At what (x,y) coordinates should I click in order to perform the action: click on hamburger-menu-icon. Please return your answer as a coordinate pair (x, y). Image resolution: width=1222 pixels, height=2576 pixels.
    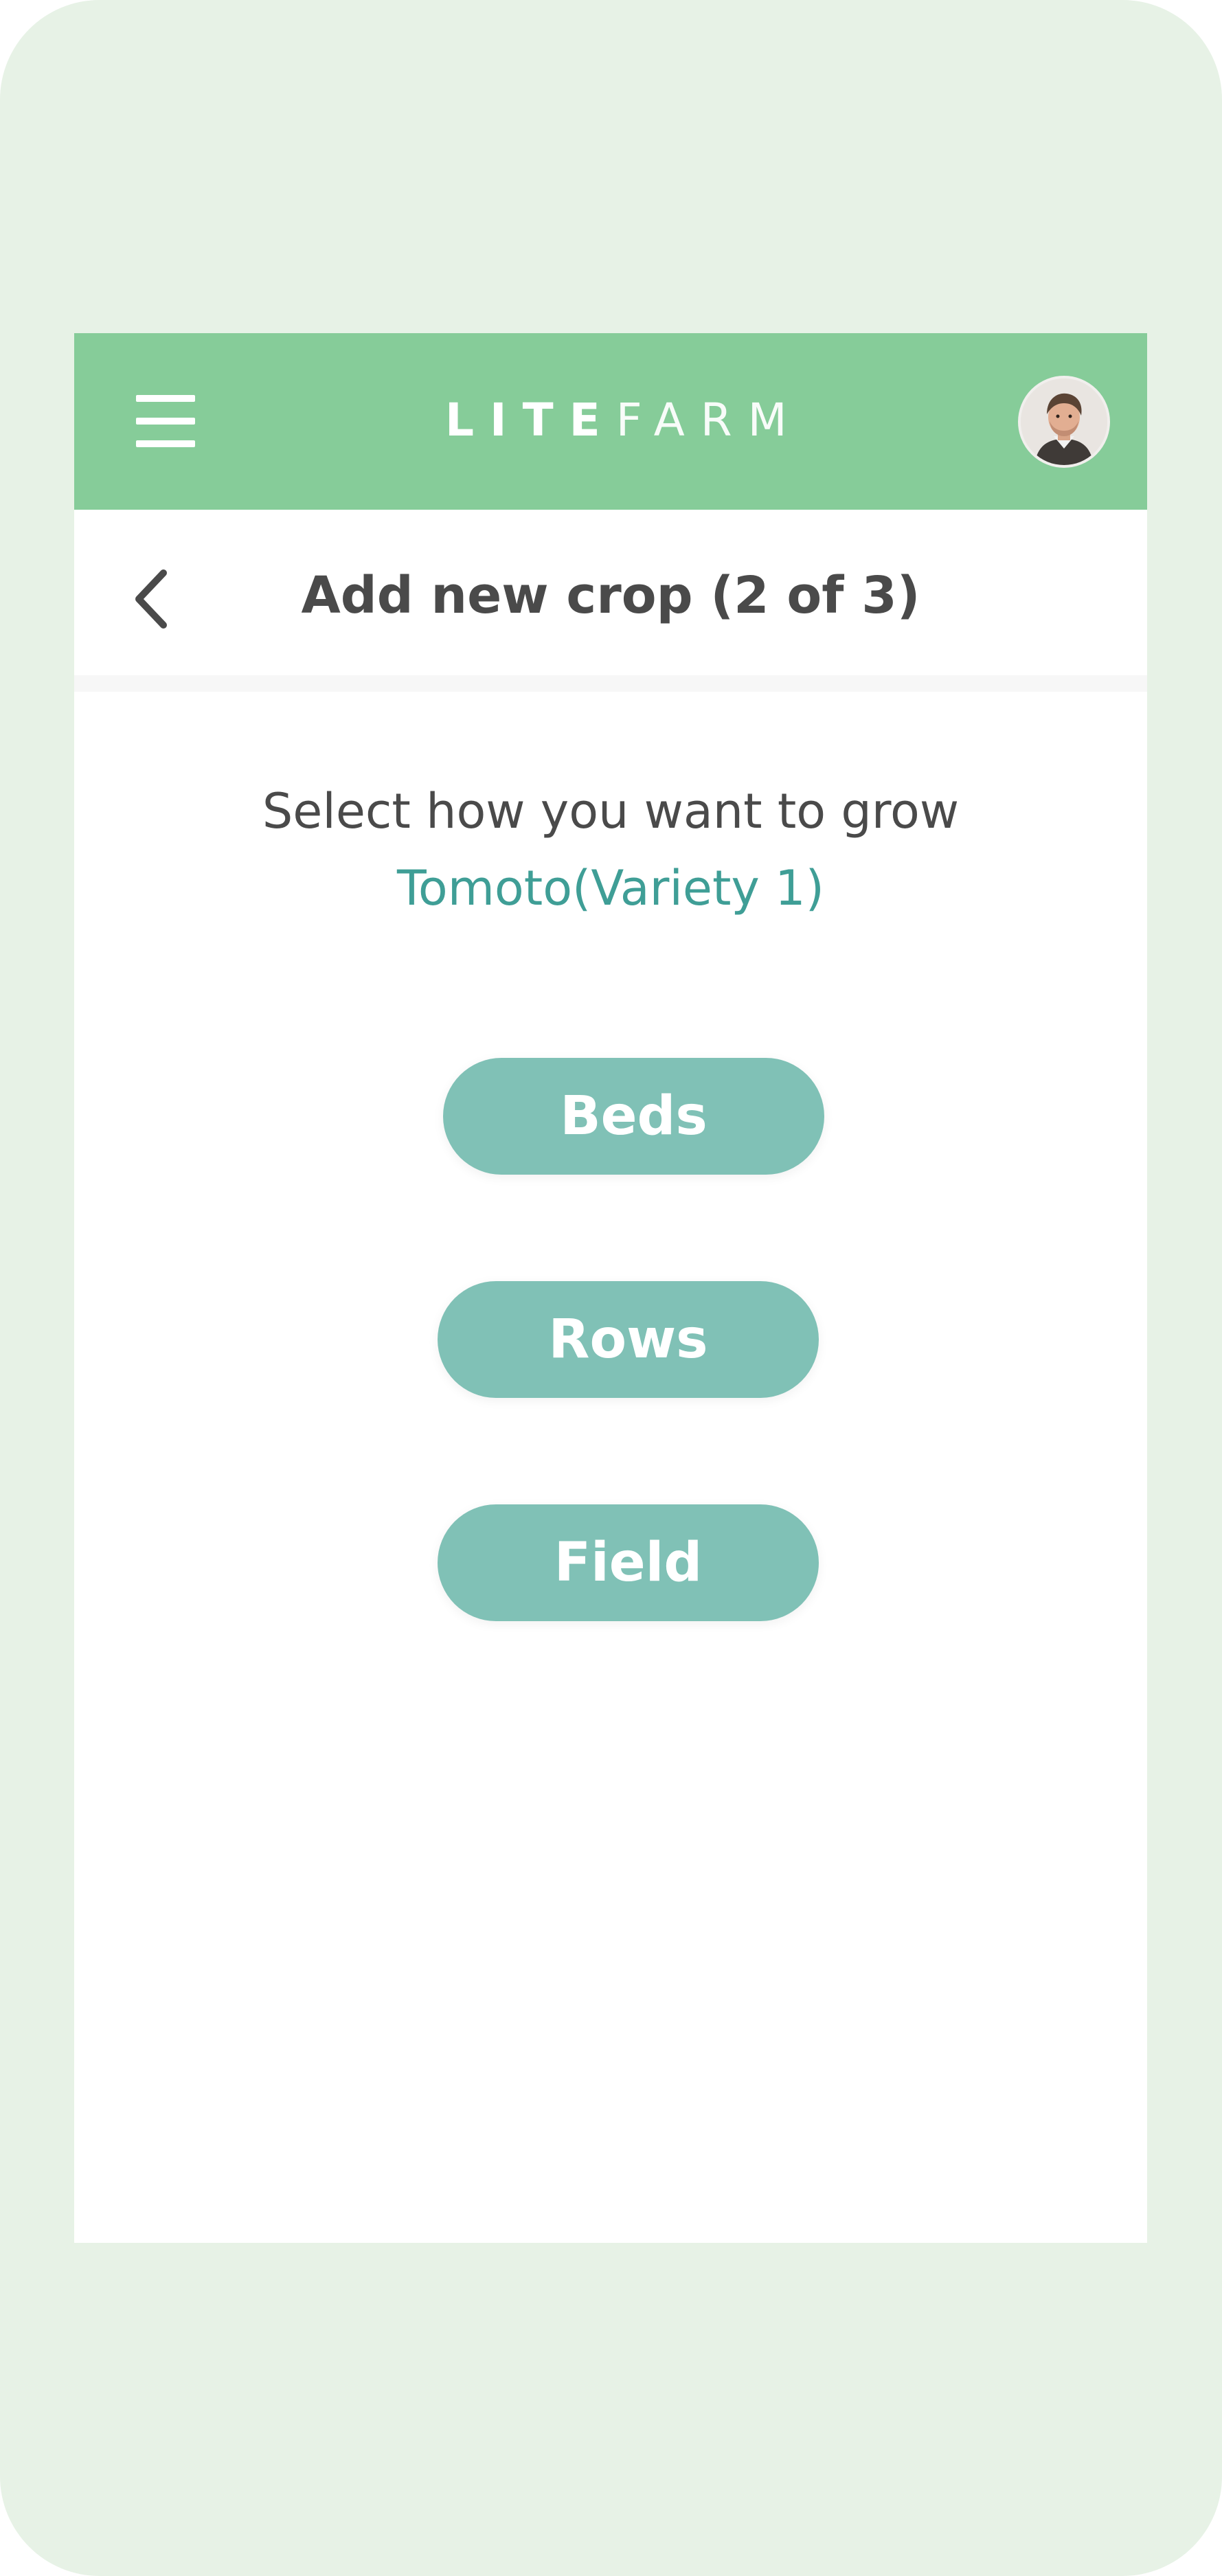
    Looking at the image, I should click on (166, 421).